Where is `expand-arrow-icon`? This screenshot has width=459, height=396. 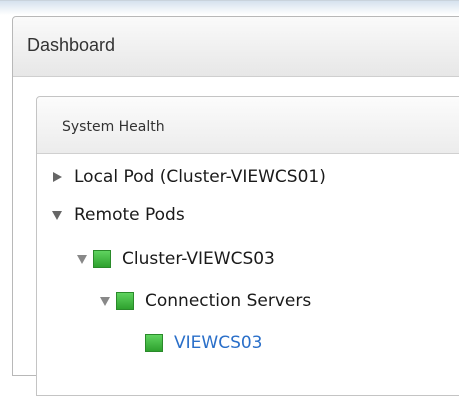 expand-arrow-icon is located at coordinates (57, 177).